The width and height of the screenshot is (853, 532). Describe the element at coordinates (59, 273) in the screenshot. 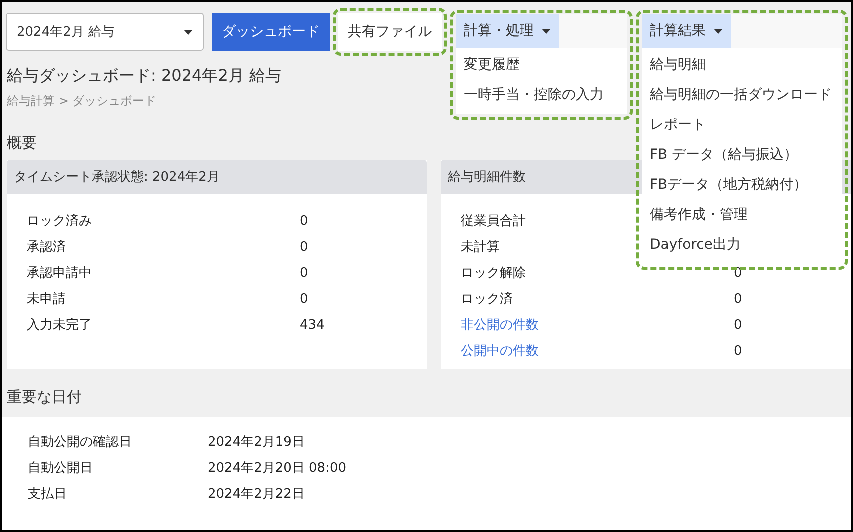

I see `stat-label: 承認申請中` at that location.